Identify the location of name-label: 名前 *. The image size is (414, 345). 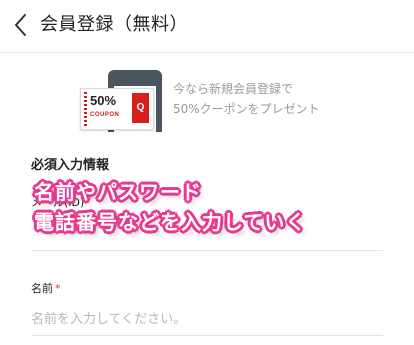
(46, 288).